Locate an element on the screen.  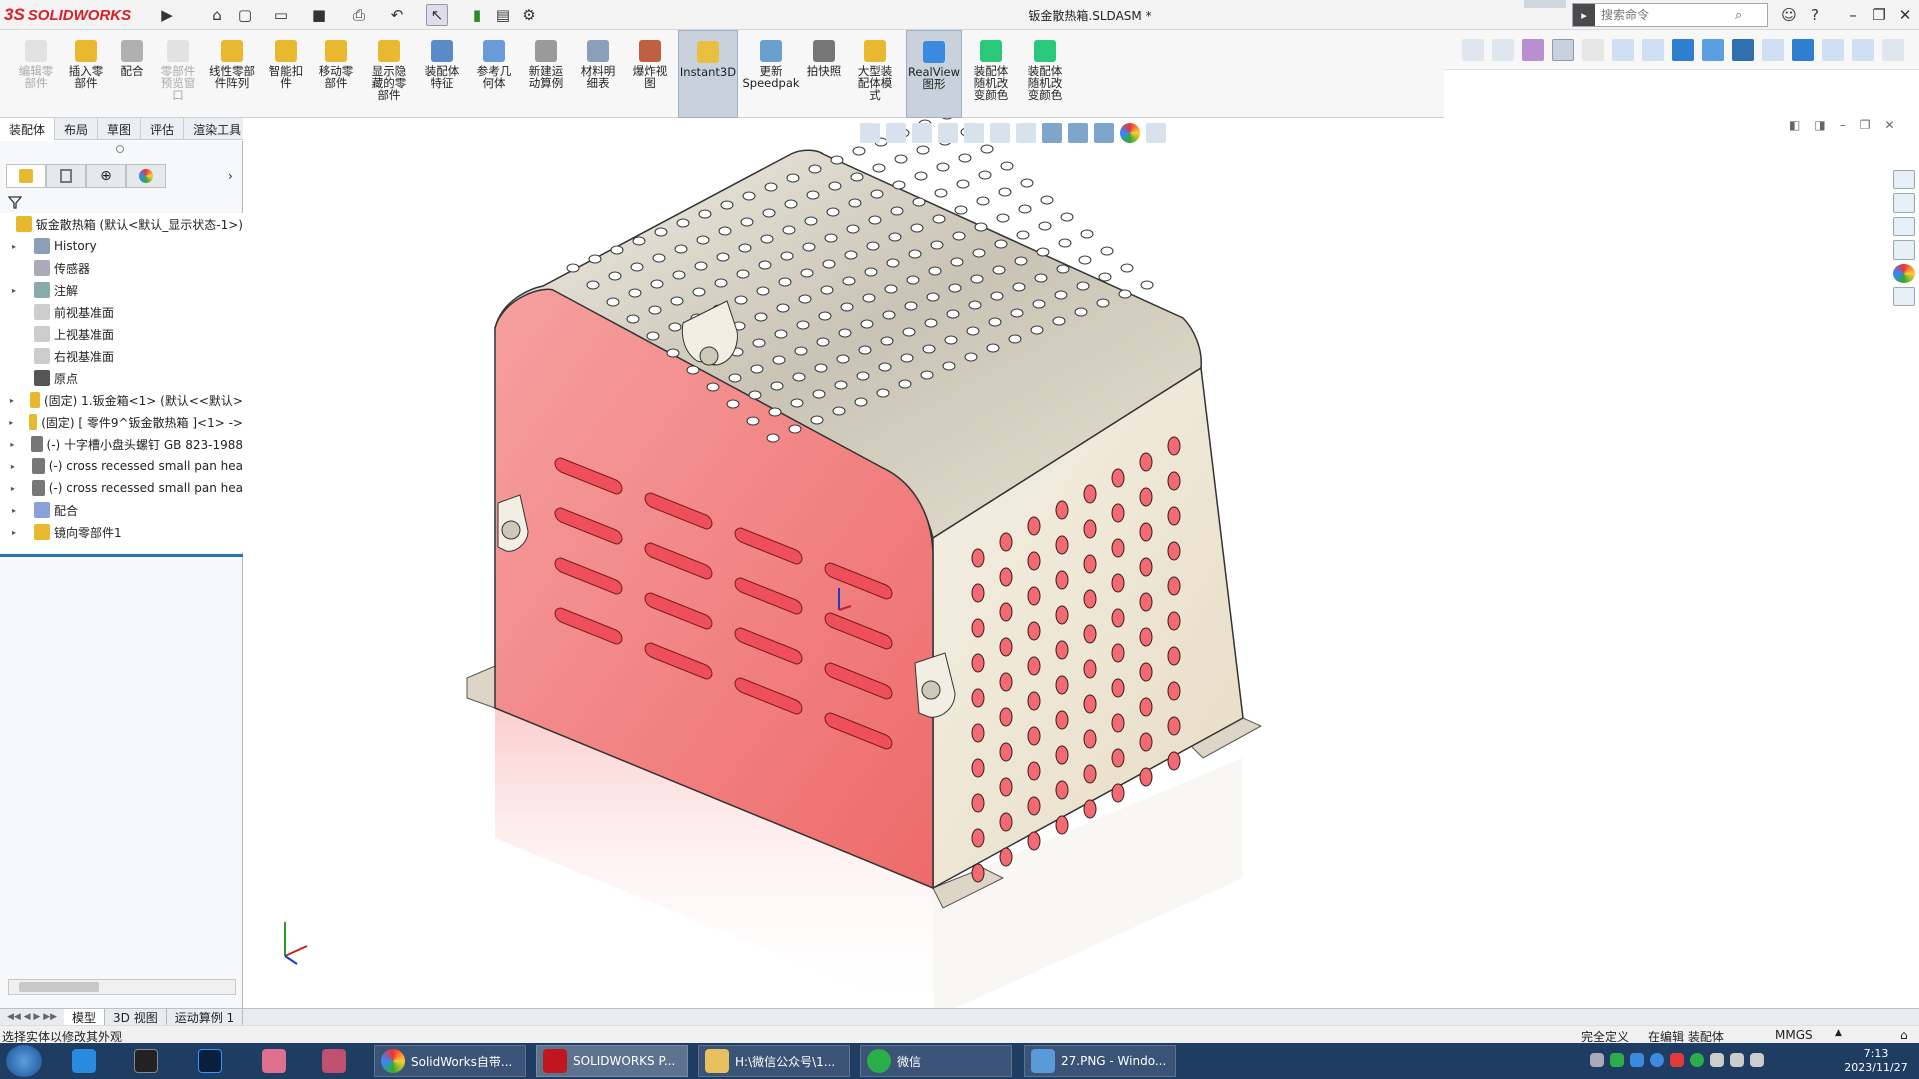
network-icon is located at coordinates (1717, 1060).